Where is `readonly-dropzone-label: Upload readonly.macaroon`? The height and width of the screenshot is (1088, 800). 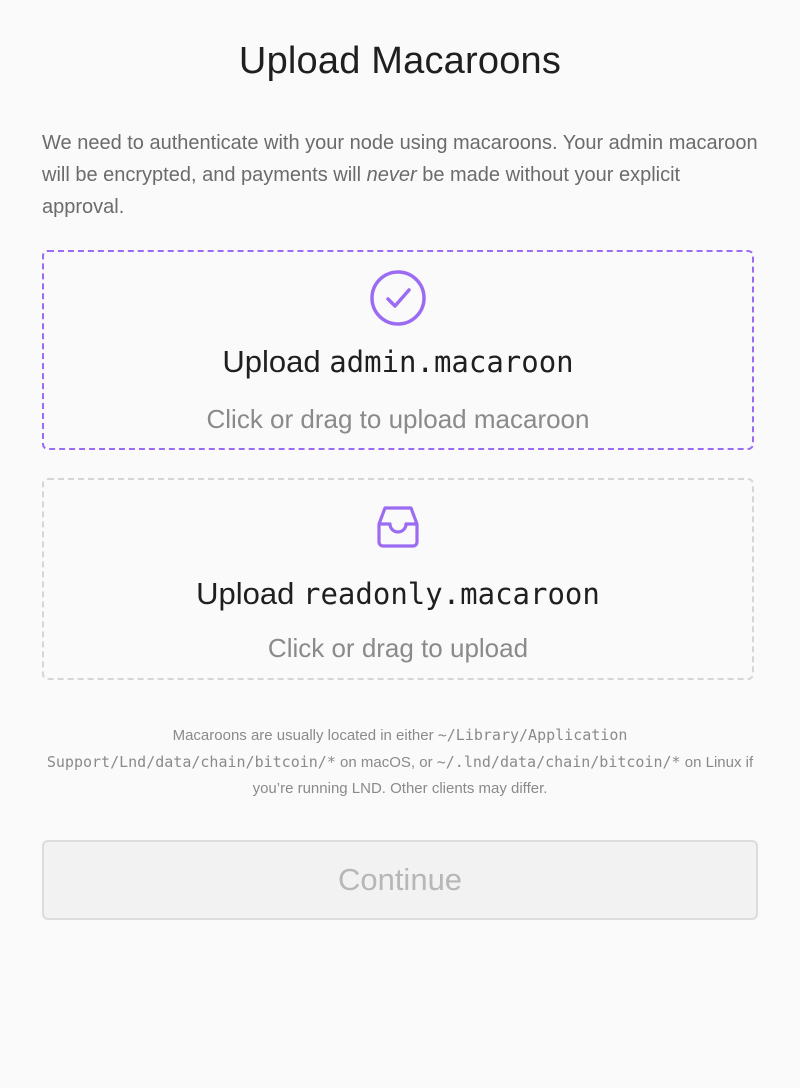
readonly-dropzone-label: Upload readonly.macaroon is located at coordinates (398, 594).